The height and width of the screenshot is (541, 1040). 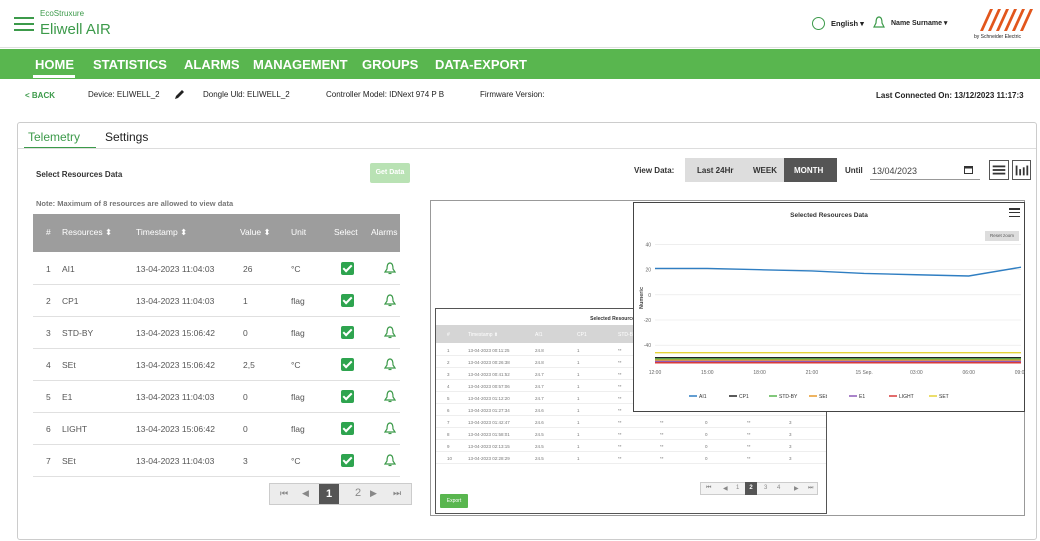 I want to click on get-data-button: Get Data, so click(x=390, y=173).